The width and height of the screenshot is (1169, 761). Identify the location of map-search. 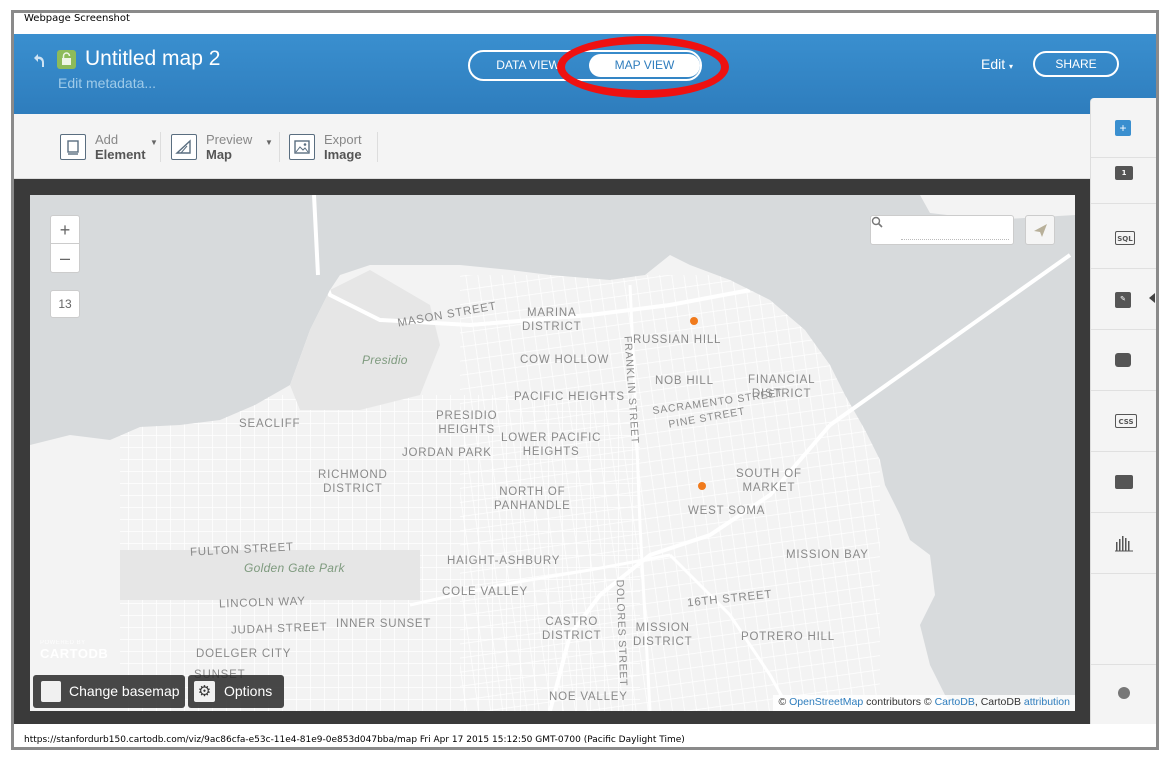
(942, 230).